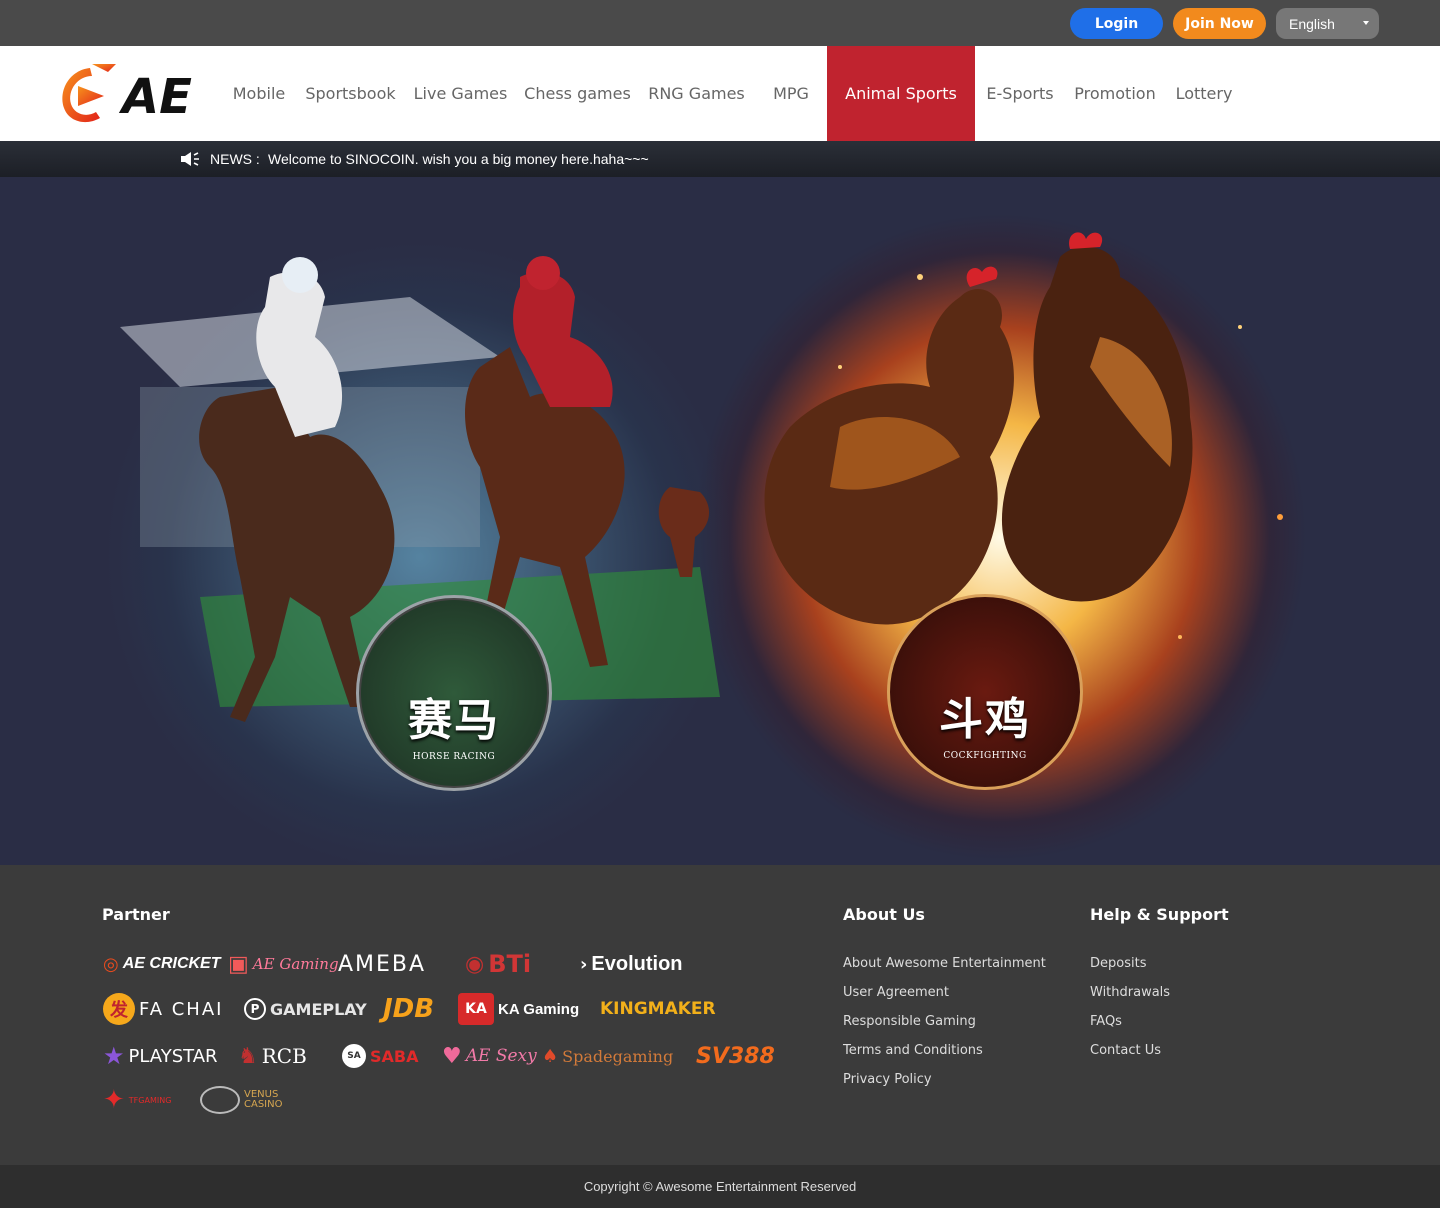 The width and height of the screenshot is (1440, 1208). Describe the element at coordinates (884, 914) in the screenshot. I see `about-us-title: About Us` at that location.